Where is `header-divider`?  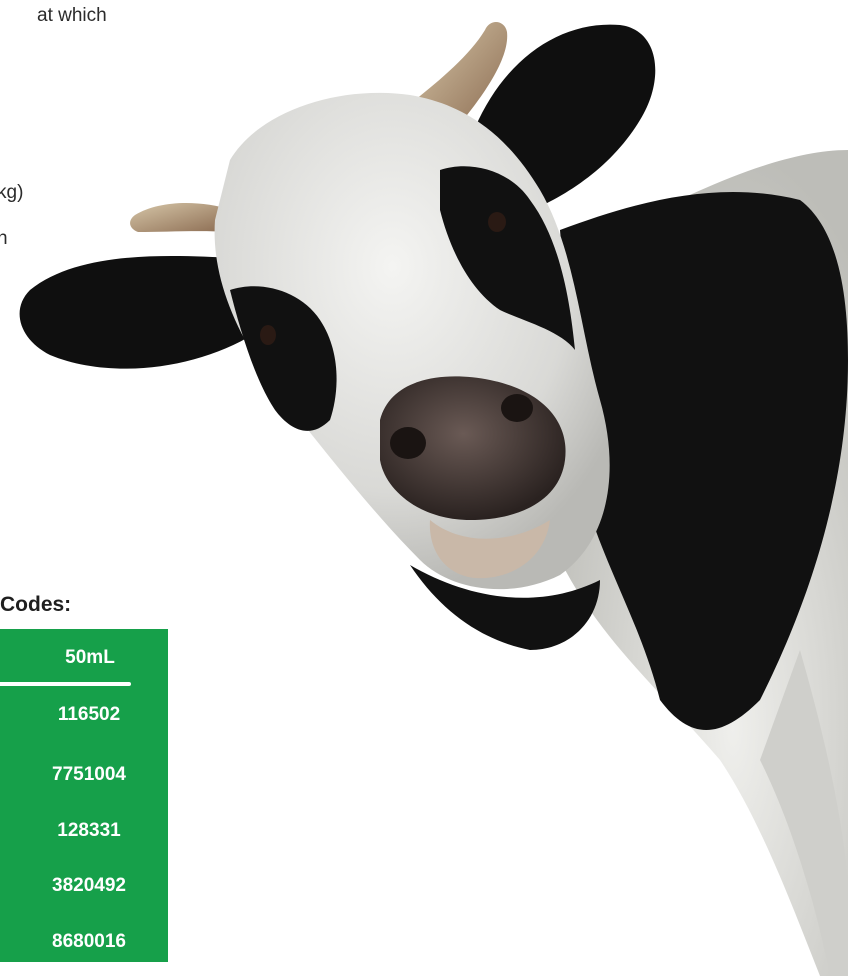
header-divider is located at coordinates (65, 684).